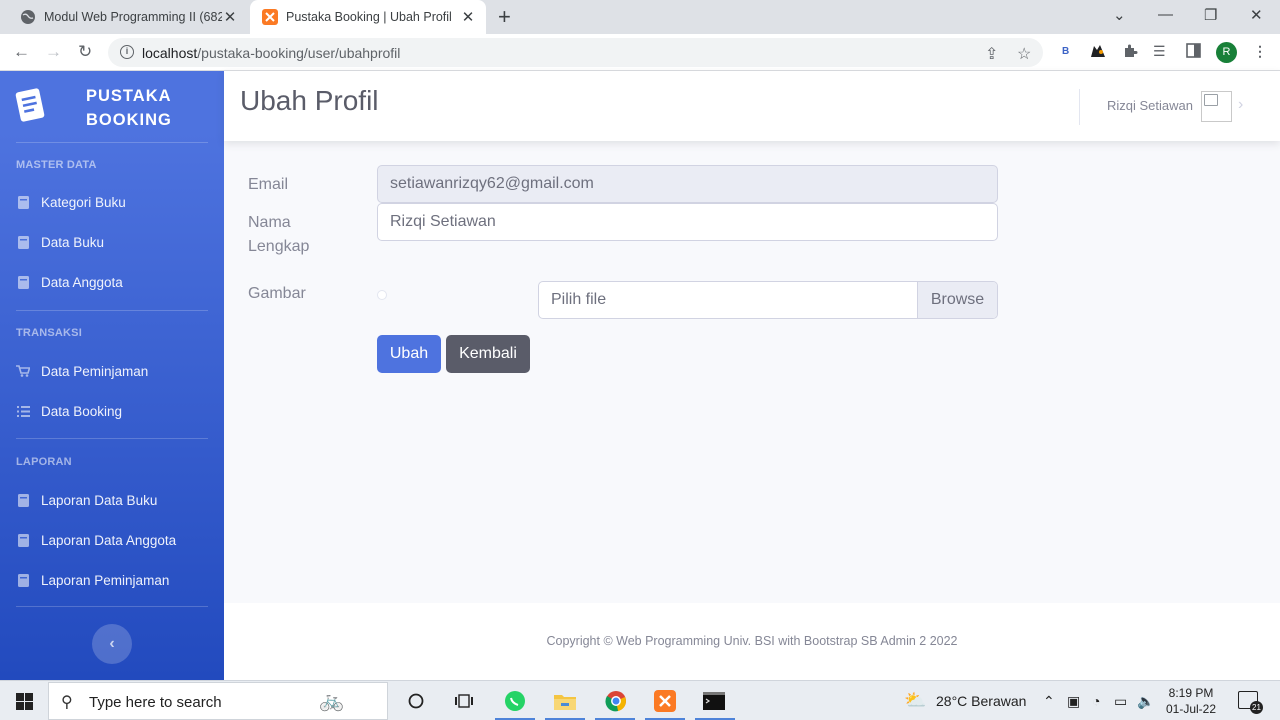 The height and width of the screenshot is (720, 1280). Describe the element at coordinates (565, 701) in the screenshot. I see `file-explorer-icon` at that location.